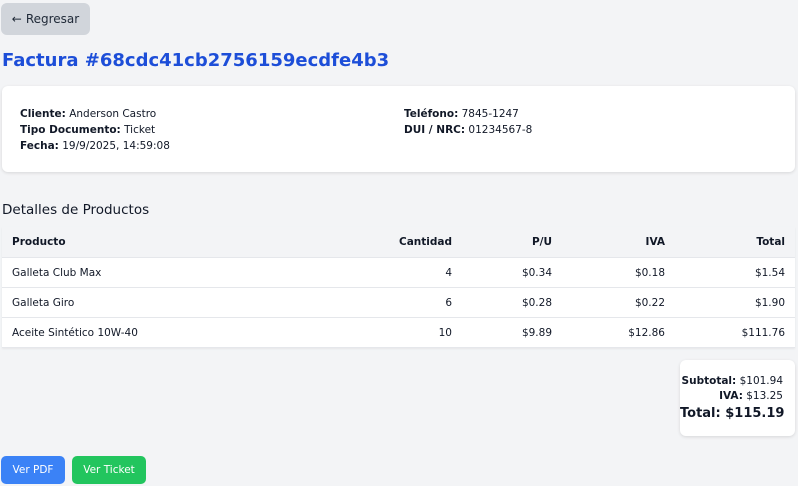 The width and height of the screenshot is (798, 486). What do you see at coordinates (76, 210) in the screenshot?
I see `products-section-title: Detalles de Productos` at bounding box center [76, 210].